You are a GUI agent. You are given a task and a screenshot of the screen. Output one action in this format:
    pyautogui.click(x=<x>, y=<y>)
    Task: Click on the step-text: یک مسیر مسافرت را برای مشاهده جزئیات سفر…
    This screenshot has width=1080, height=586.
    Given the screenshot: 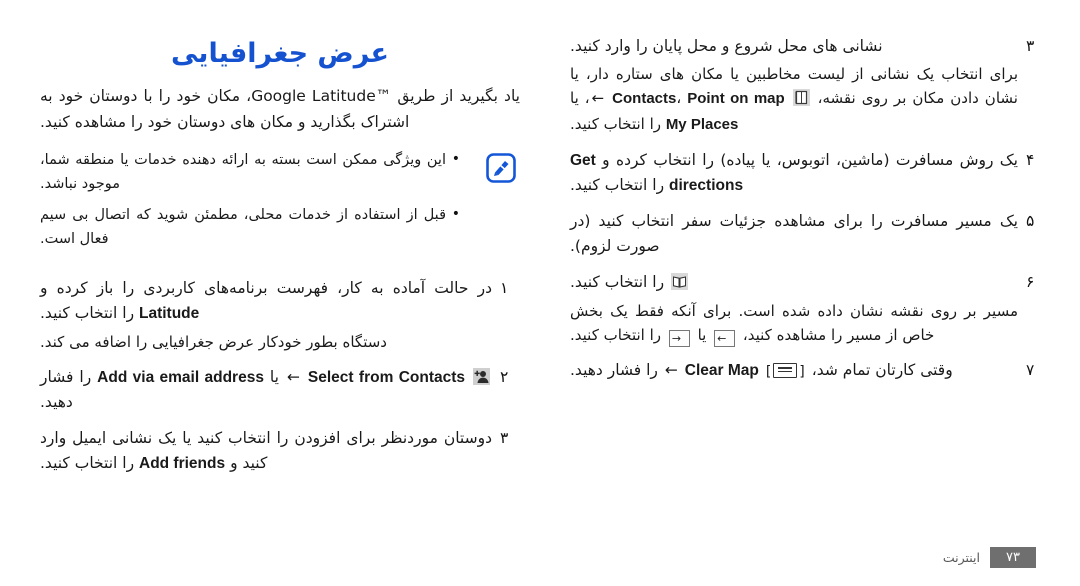 What is the action you would take?
    pyautogui.click(x=794, y=234)
    